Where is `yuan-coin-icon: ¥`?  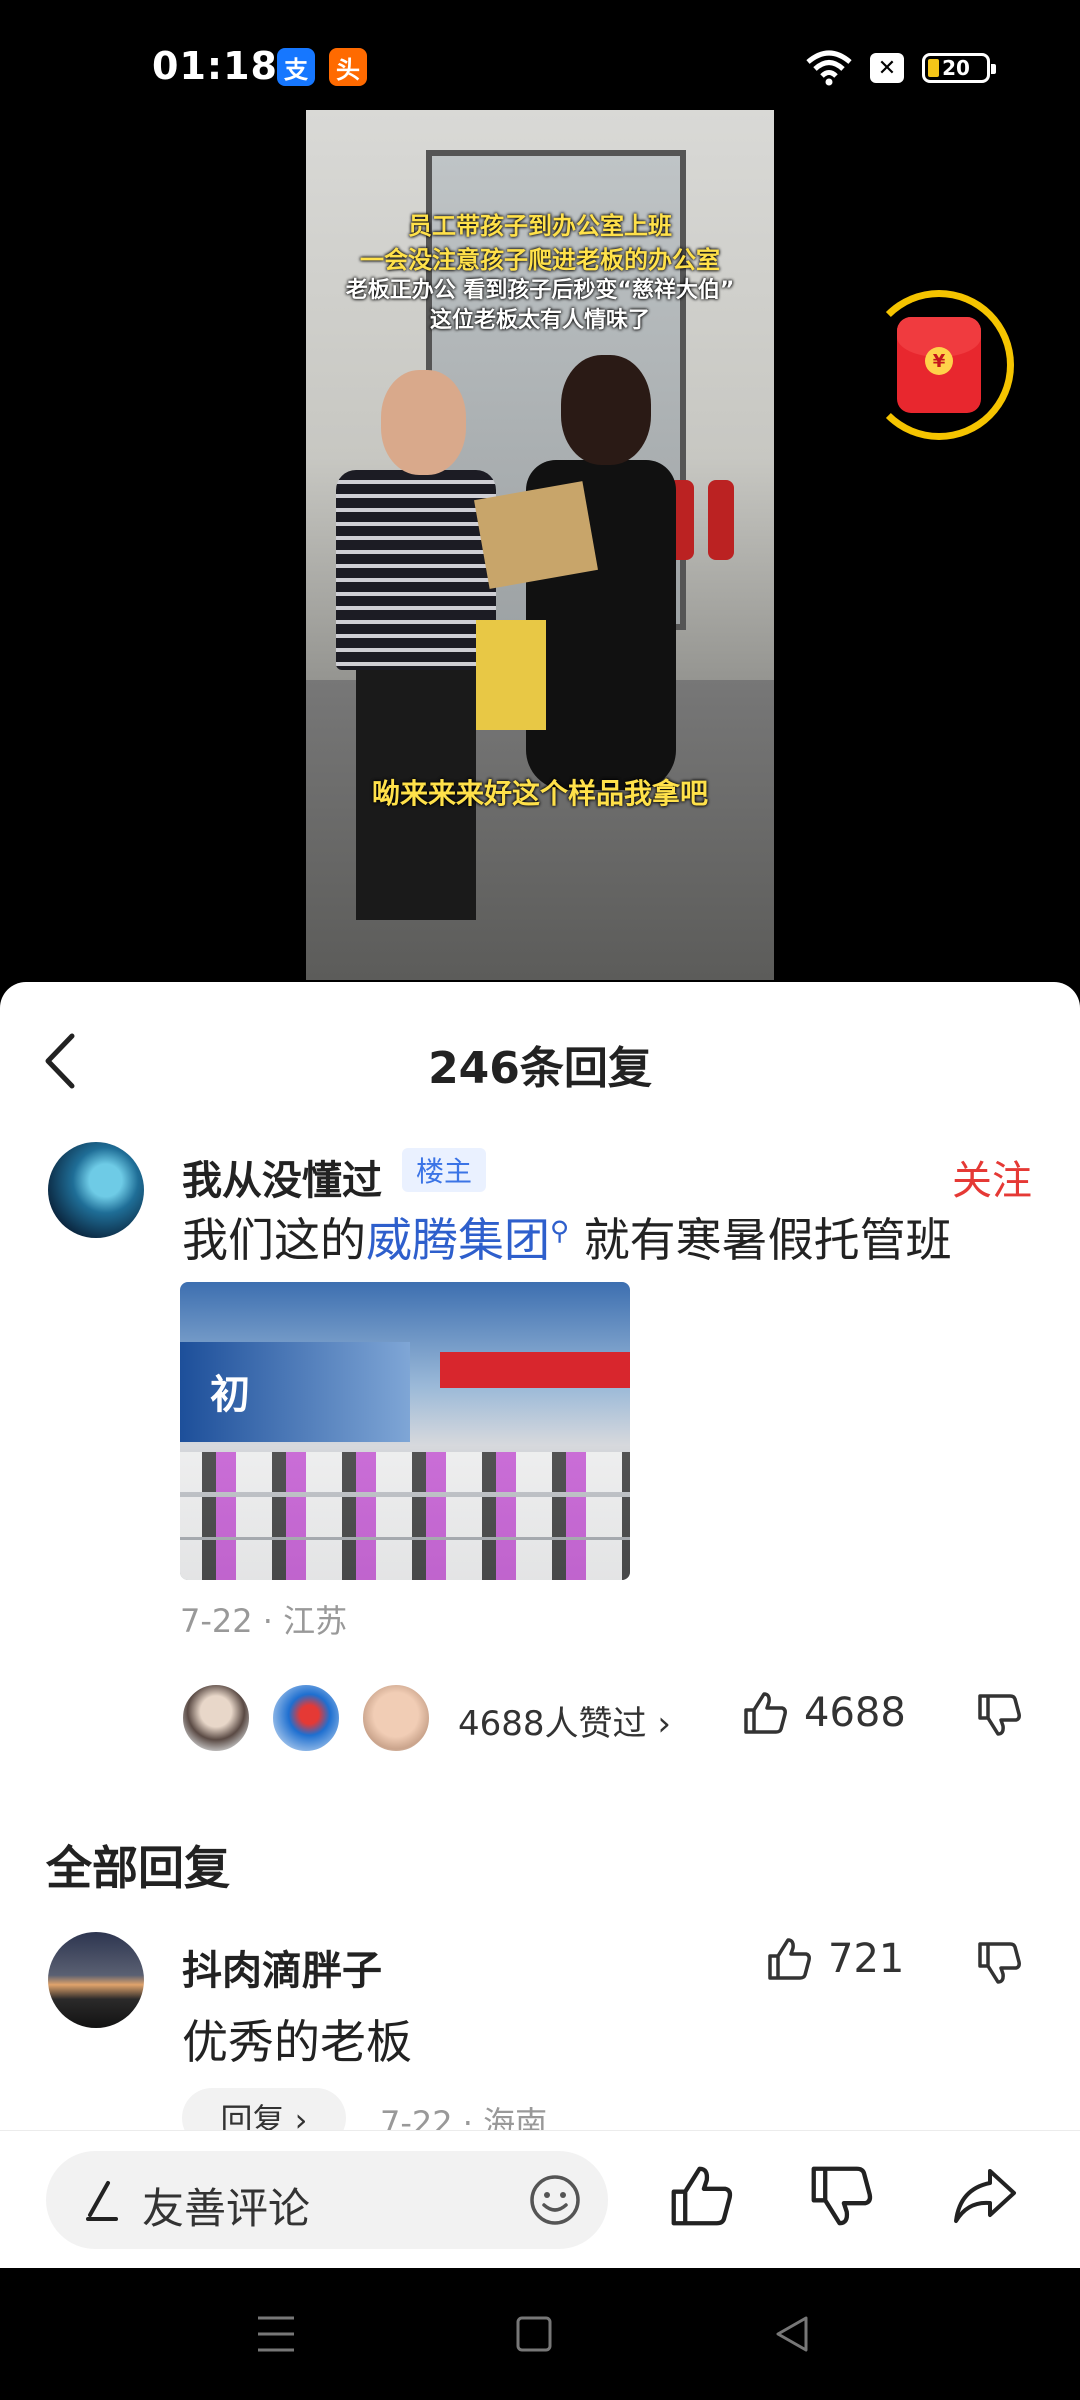
yuan-coin-icon: ¥ is located at coordinates (939, 361).